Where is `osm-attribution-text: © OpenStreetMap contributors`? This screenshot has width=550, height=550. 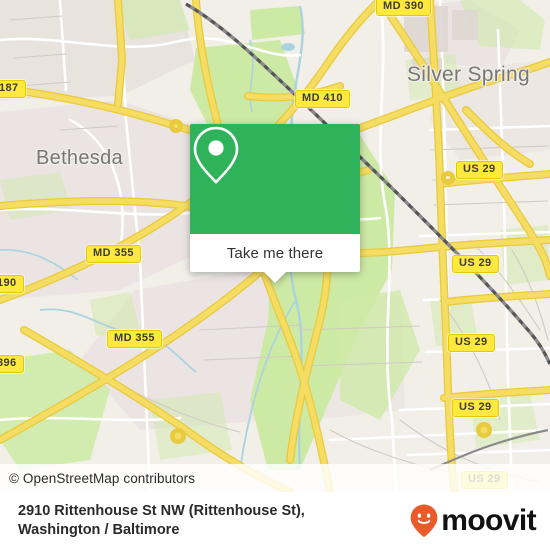
osm-attribution-text: © OpenStreetMap contributors is located at coordinates (97, 478).